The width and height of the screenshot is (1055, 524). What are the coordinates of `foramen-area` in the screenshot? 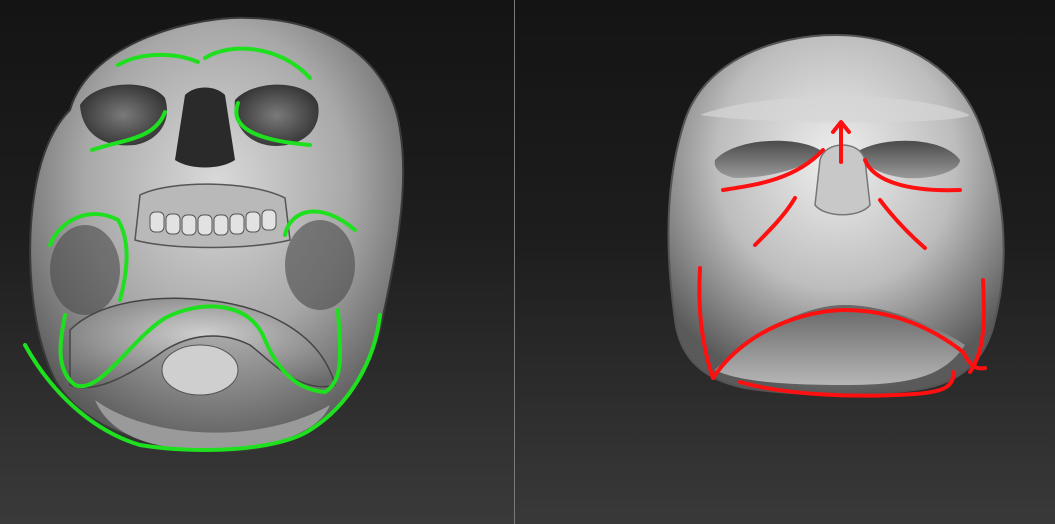 It's located at (200, 370).